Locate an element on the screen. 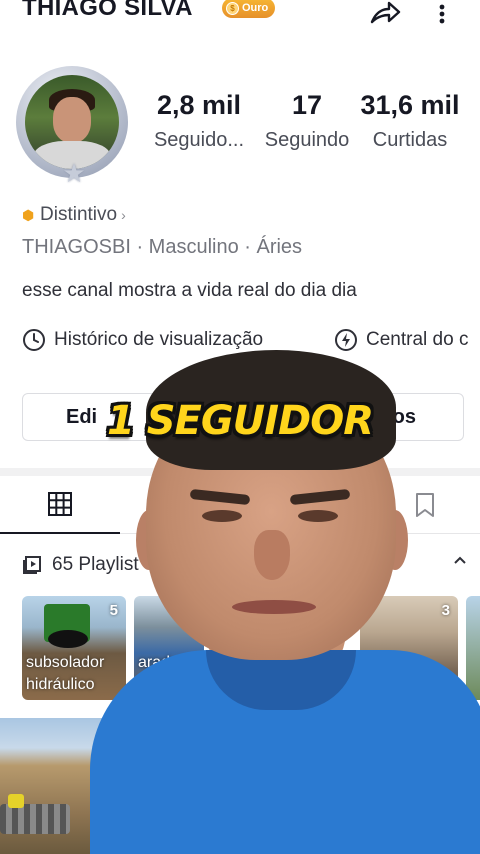 The width and height of the screenshot is (480, 854). history-link: Histórico de visualização is located at coordinates (142, 340).